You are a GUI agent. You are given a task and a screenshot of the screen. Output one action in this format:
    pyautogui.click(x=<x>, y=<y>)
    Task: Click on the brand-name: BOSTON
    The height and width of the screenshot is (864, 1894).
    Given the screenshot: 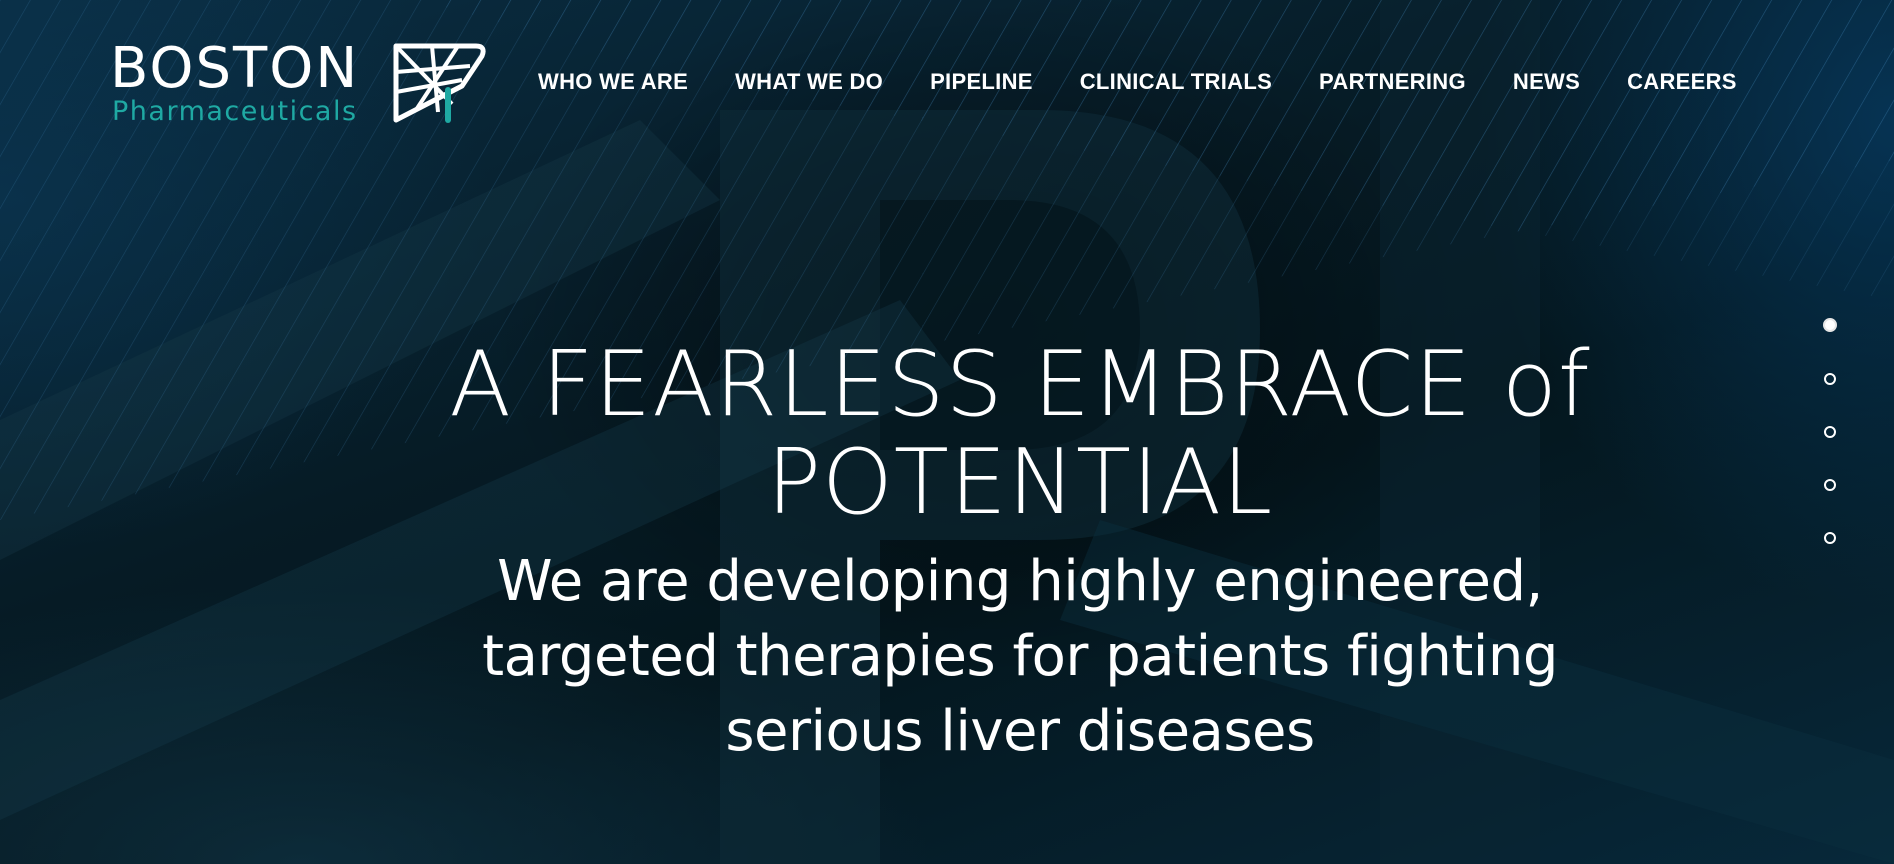 What is the action you would take?
    pyautogui.click(x=235, y=68)
    